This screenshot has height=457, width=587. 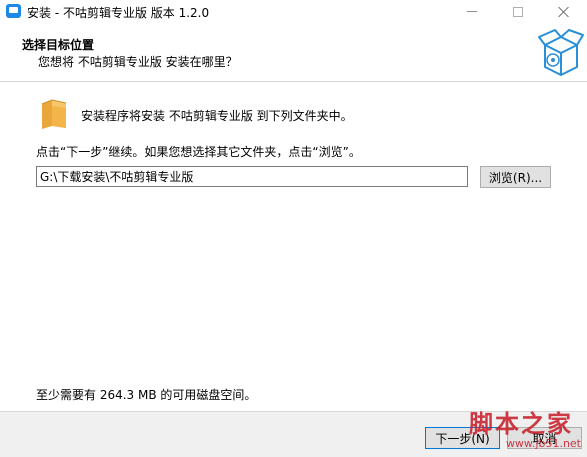 I want to click on close-button, so click(x=564, y=11).